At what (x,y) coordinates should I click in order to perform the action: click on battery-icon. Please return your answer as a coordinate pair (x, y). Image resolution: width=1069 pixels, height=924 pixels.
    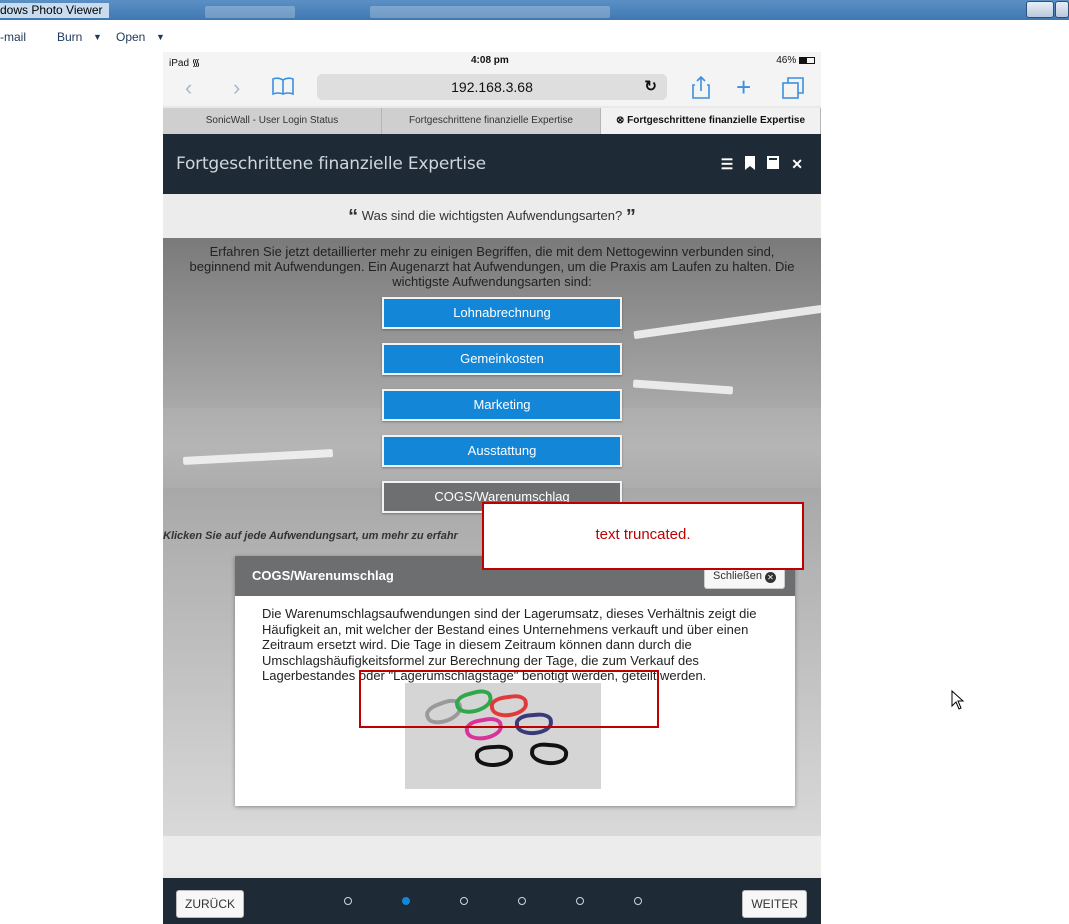
    Looking at the image, I should click on (807, 60).